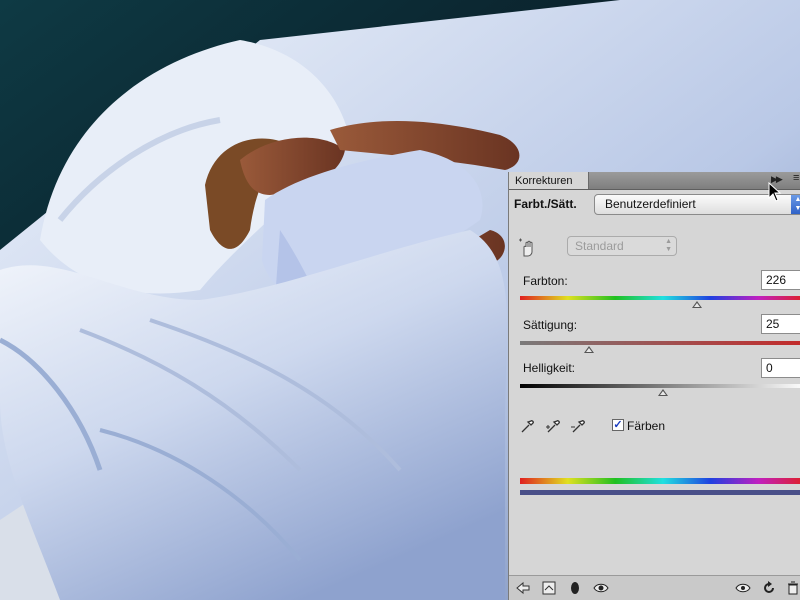  I want to click on reset-icon, so click(769, 588).